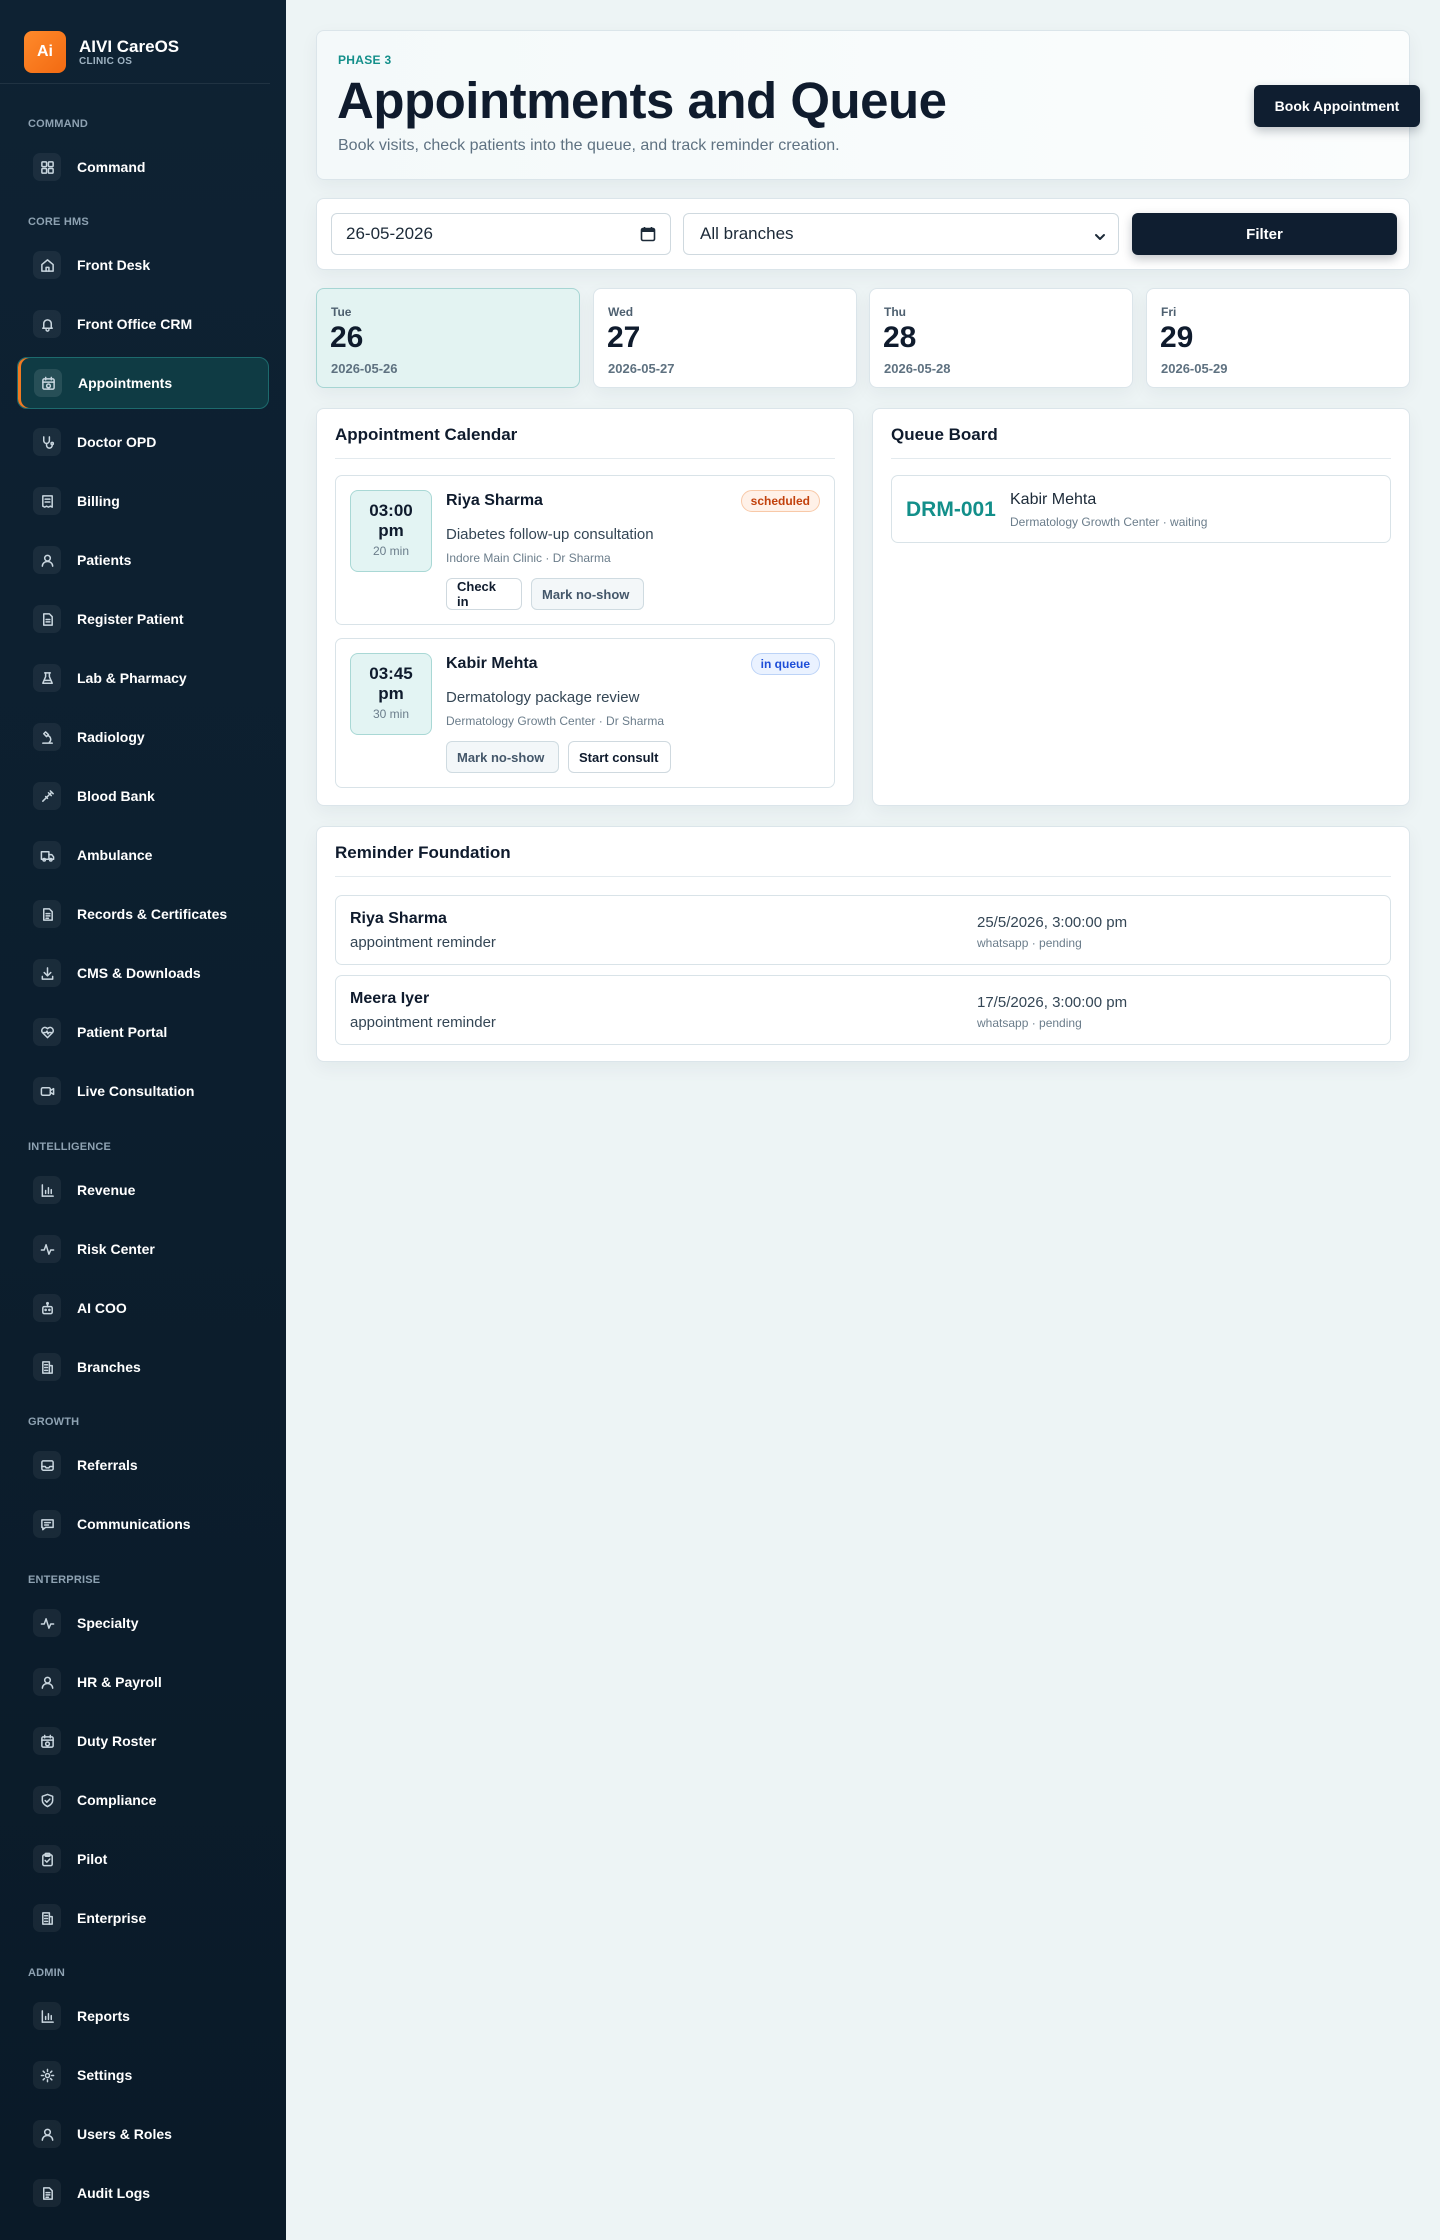  Describe the element at coordinates (143, 1623) in the screenshot. I see `sidebar-item-specialty: Specialty` at that location.